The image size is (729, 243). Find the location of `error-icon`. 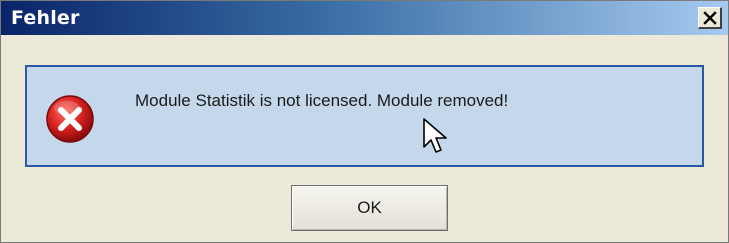

error-icon is located at coordinates (70, 119).